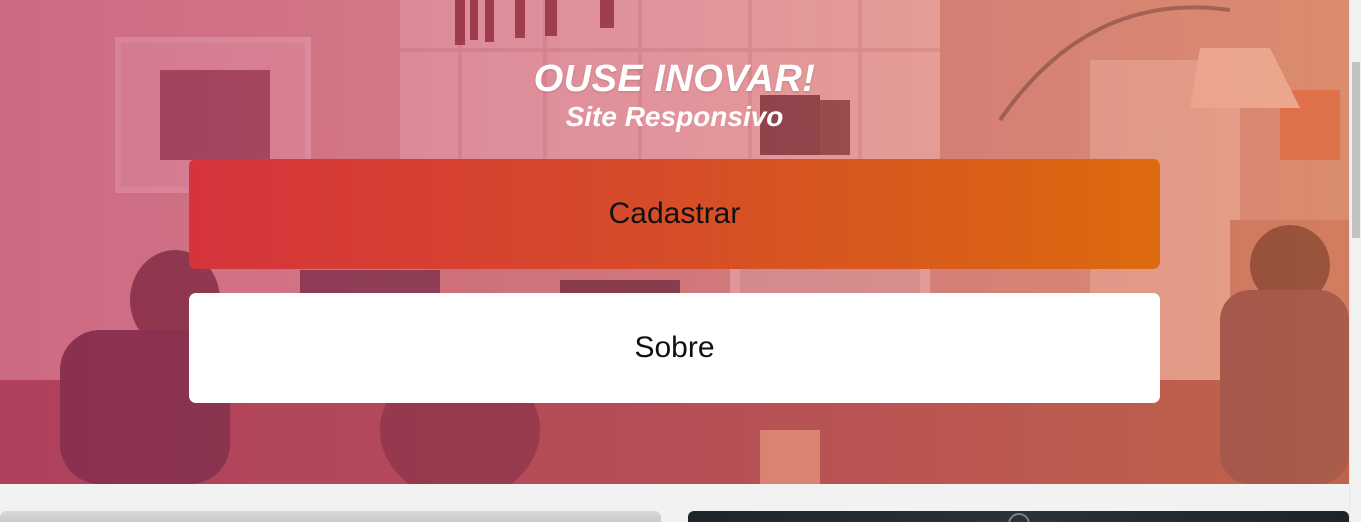  I want to click on page-title: OUSE INOVAR!, so click(674, 79).